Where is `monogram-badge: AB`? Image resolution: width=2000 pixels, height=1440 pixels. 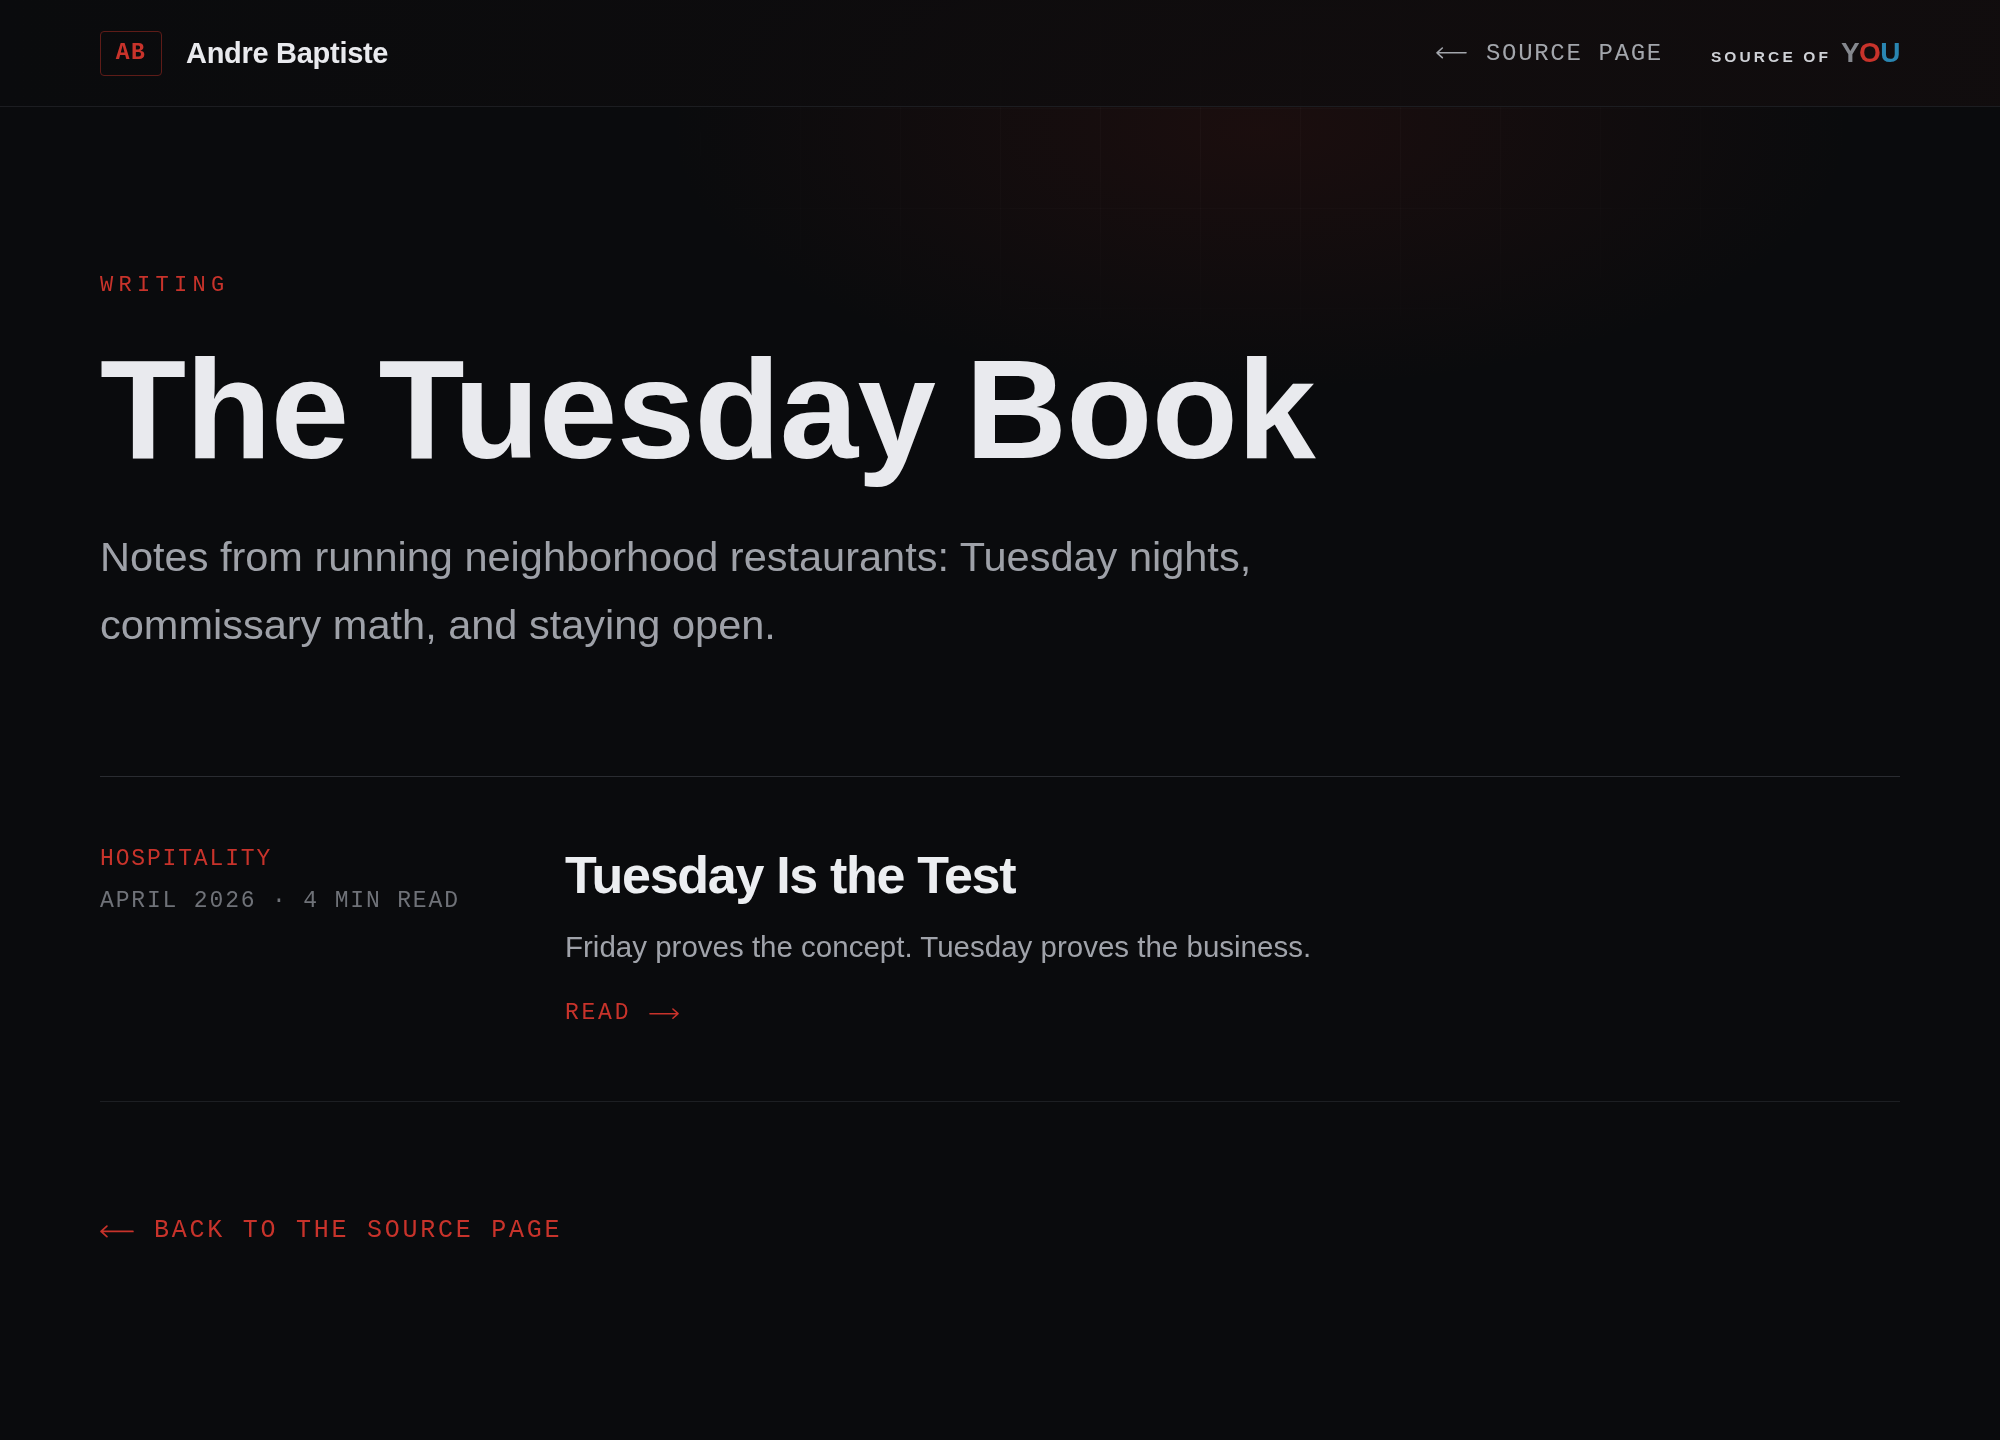 monogram-badge: AB is located at coordinates (131, 53).